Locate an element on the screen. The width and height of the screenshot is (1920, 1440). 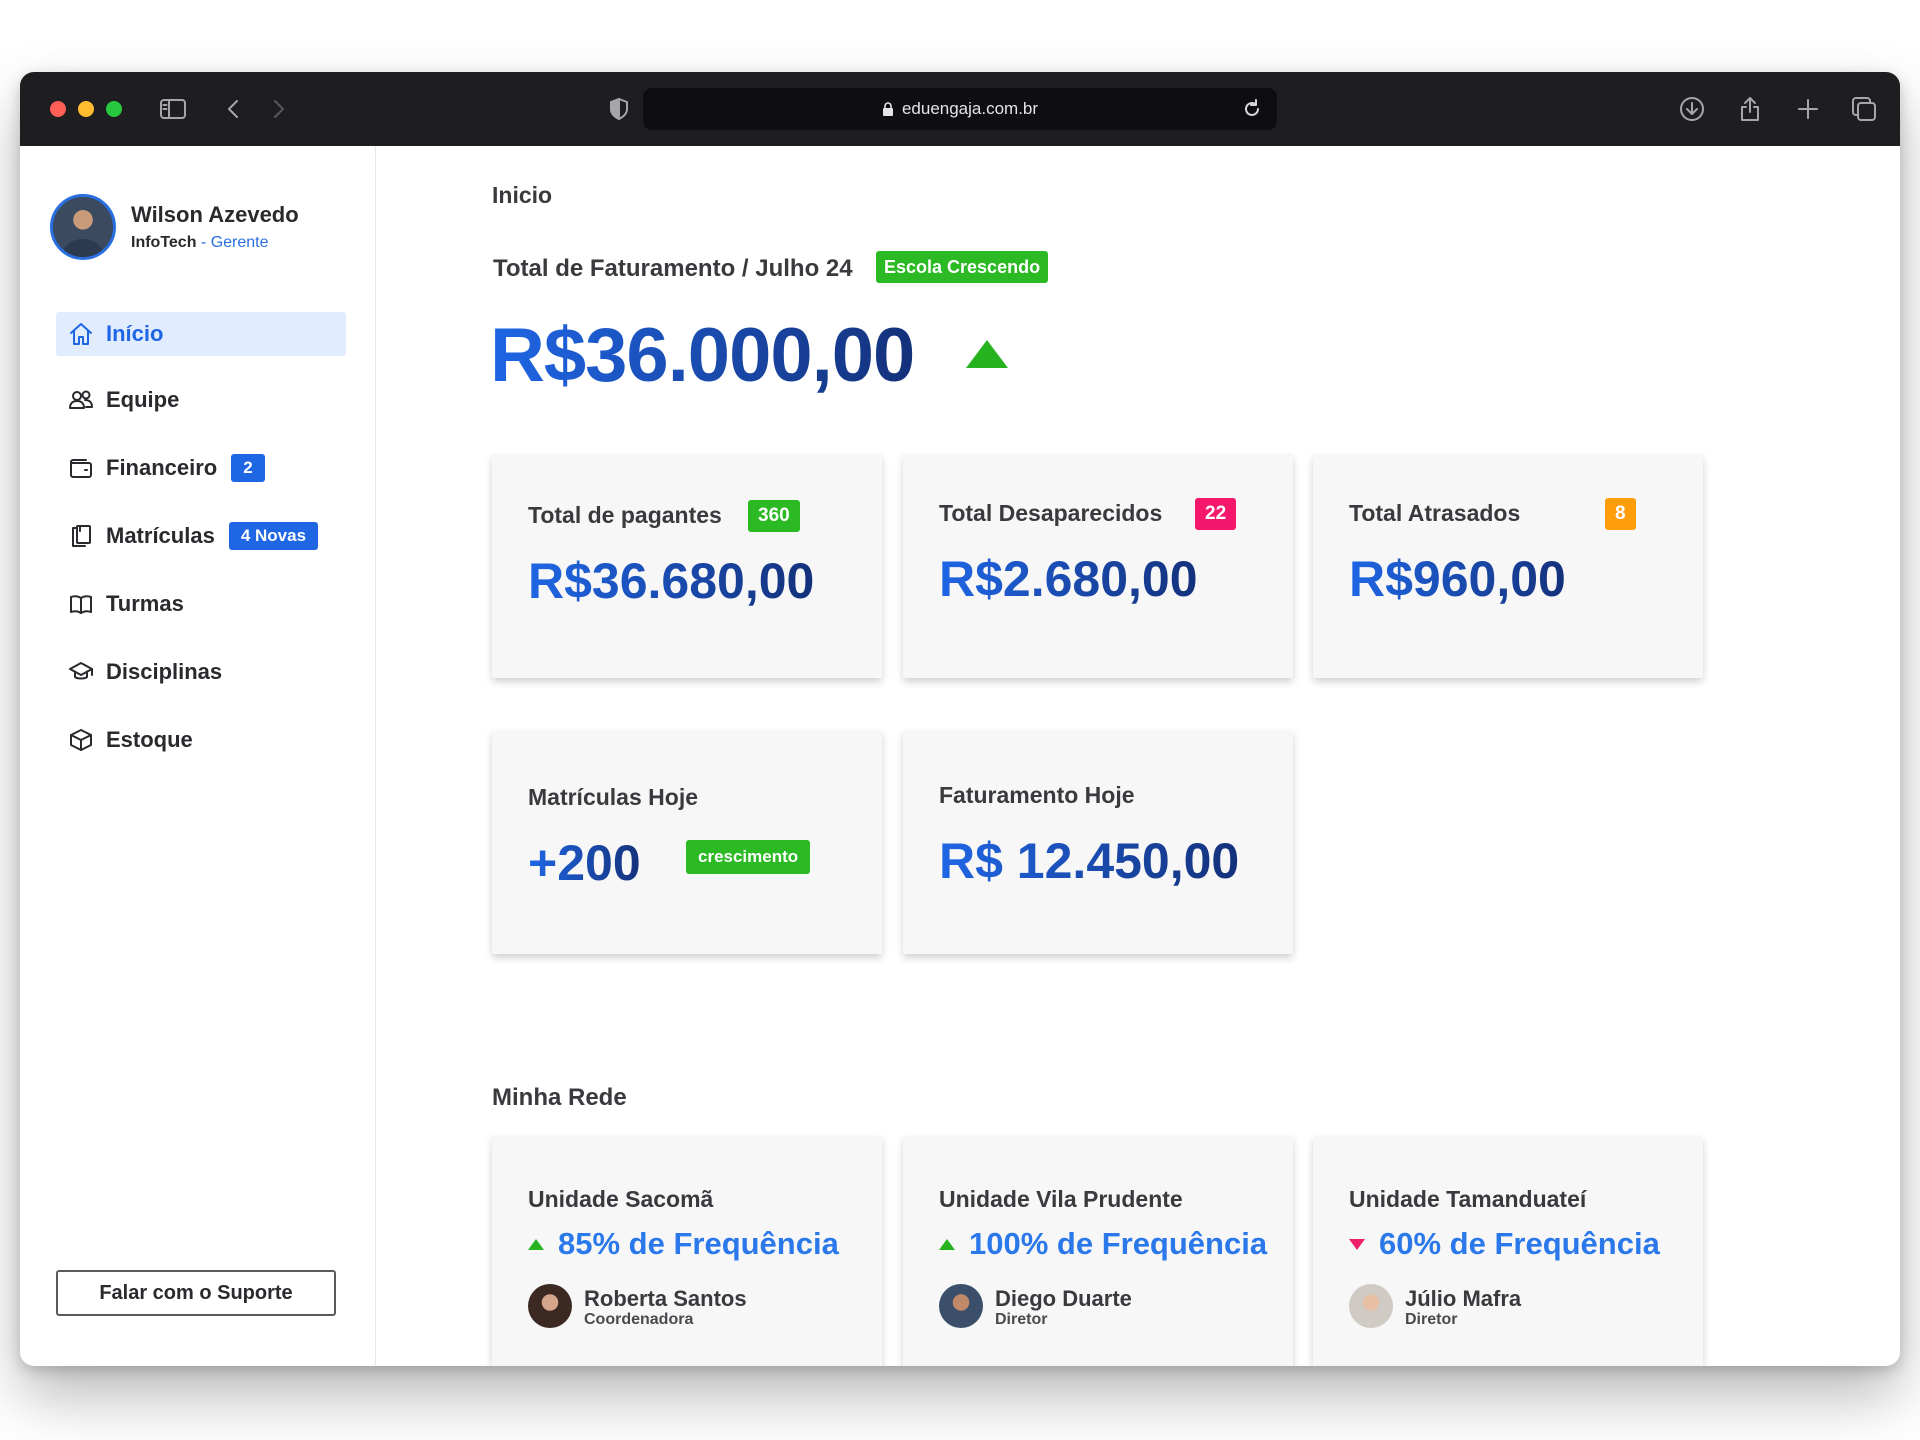
stat-label: Total Desaparecidos is located at coordinates (1051, 513).